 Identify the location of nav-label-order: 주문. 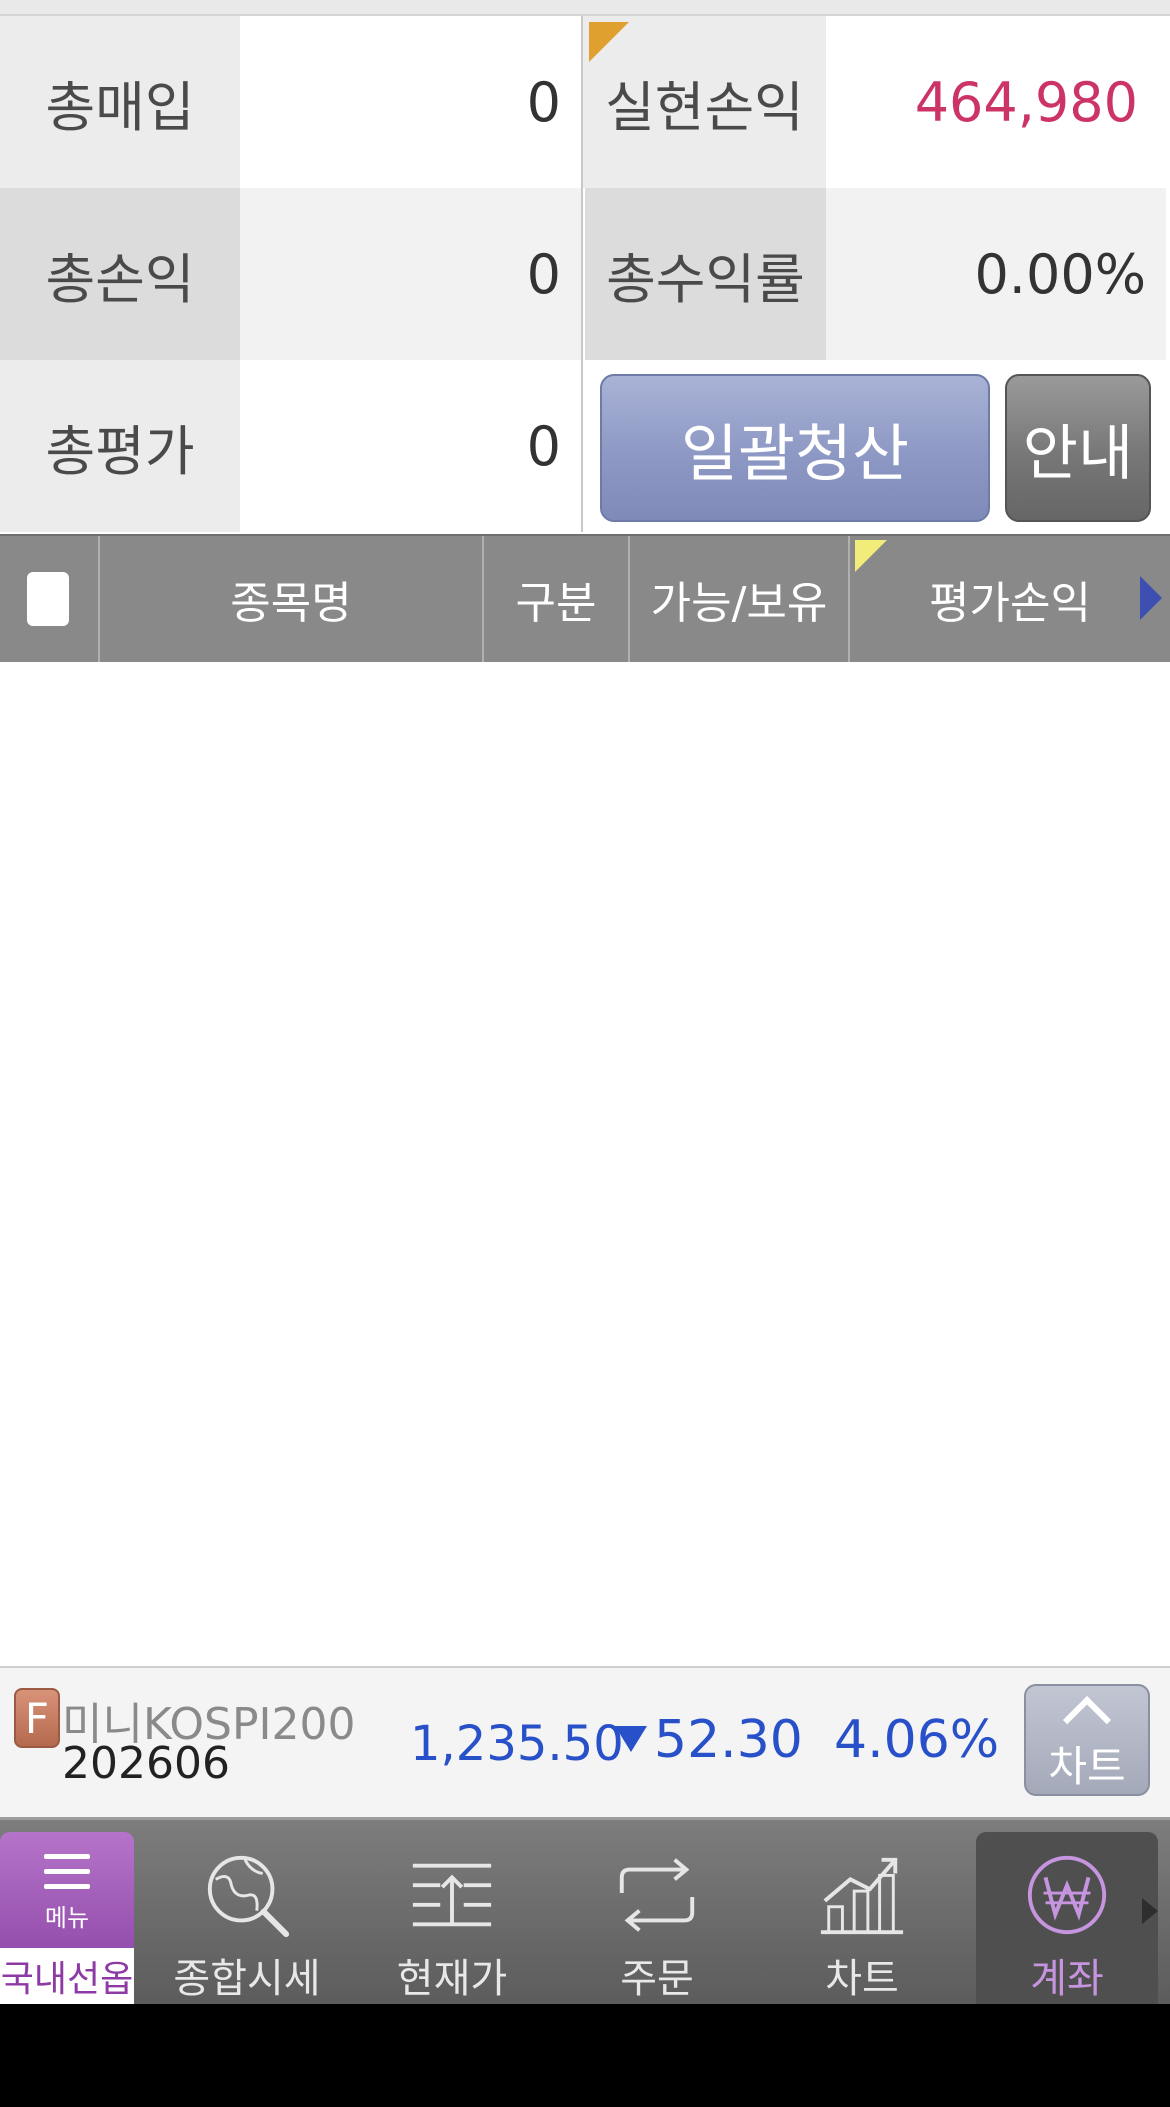
(657, 1979).